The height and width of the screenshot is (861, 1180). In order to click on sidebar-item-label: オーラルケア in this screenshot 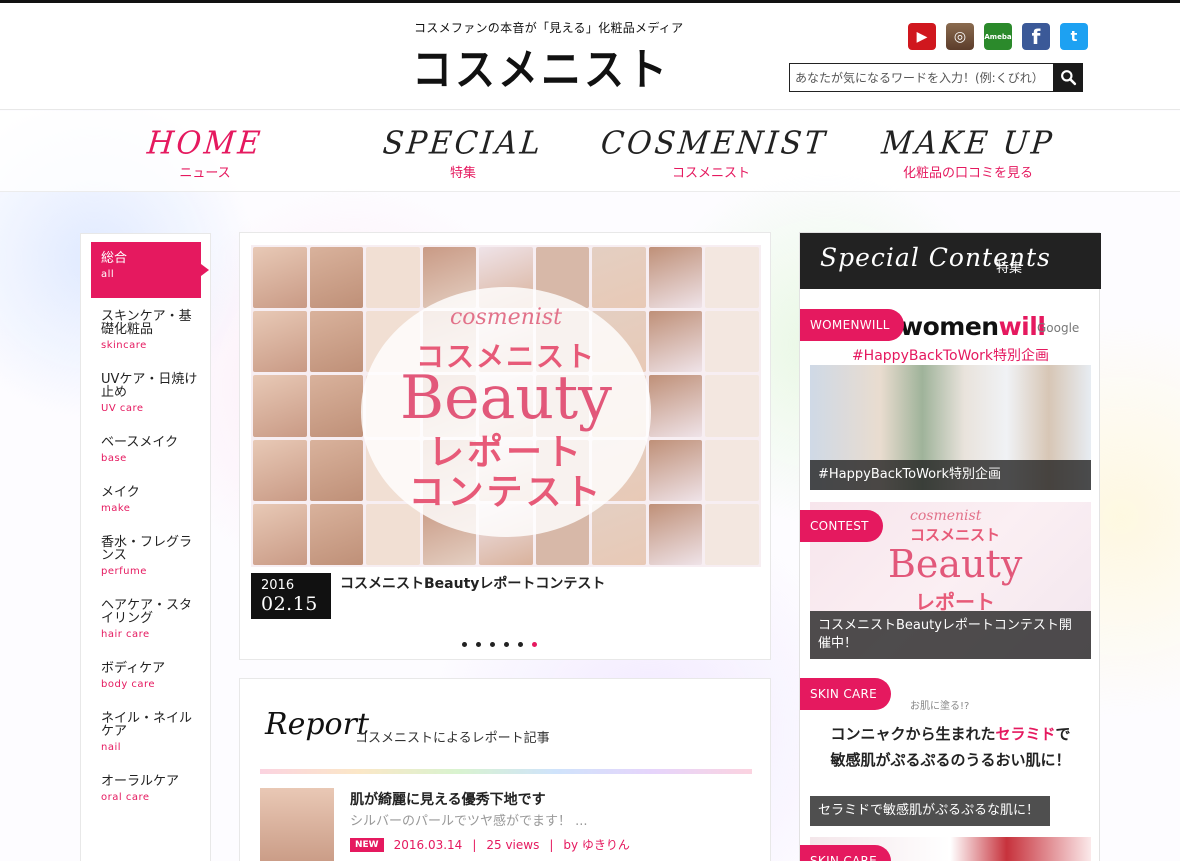, I will do `click(140, 781)`.